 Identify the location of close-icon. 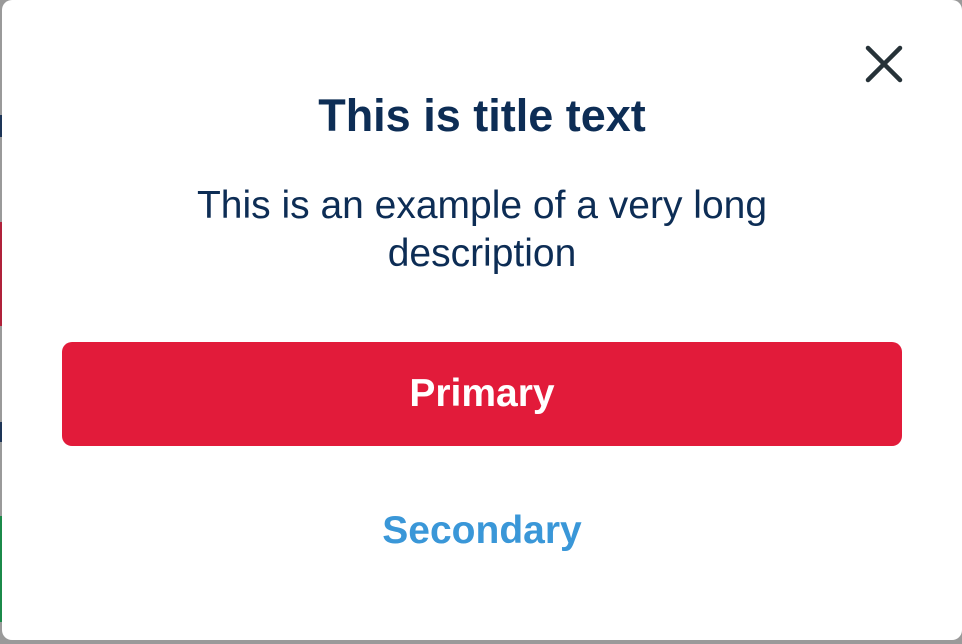
(884, 64).